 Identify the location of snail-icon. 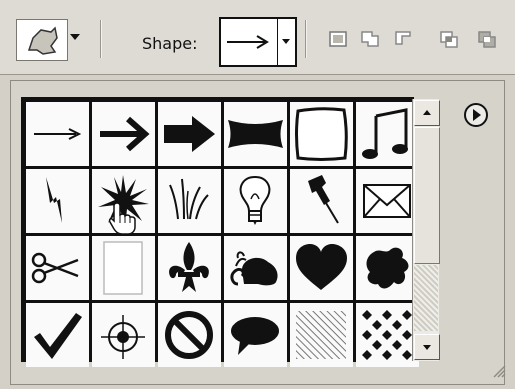
(254, 268).